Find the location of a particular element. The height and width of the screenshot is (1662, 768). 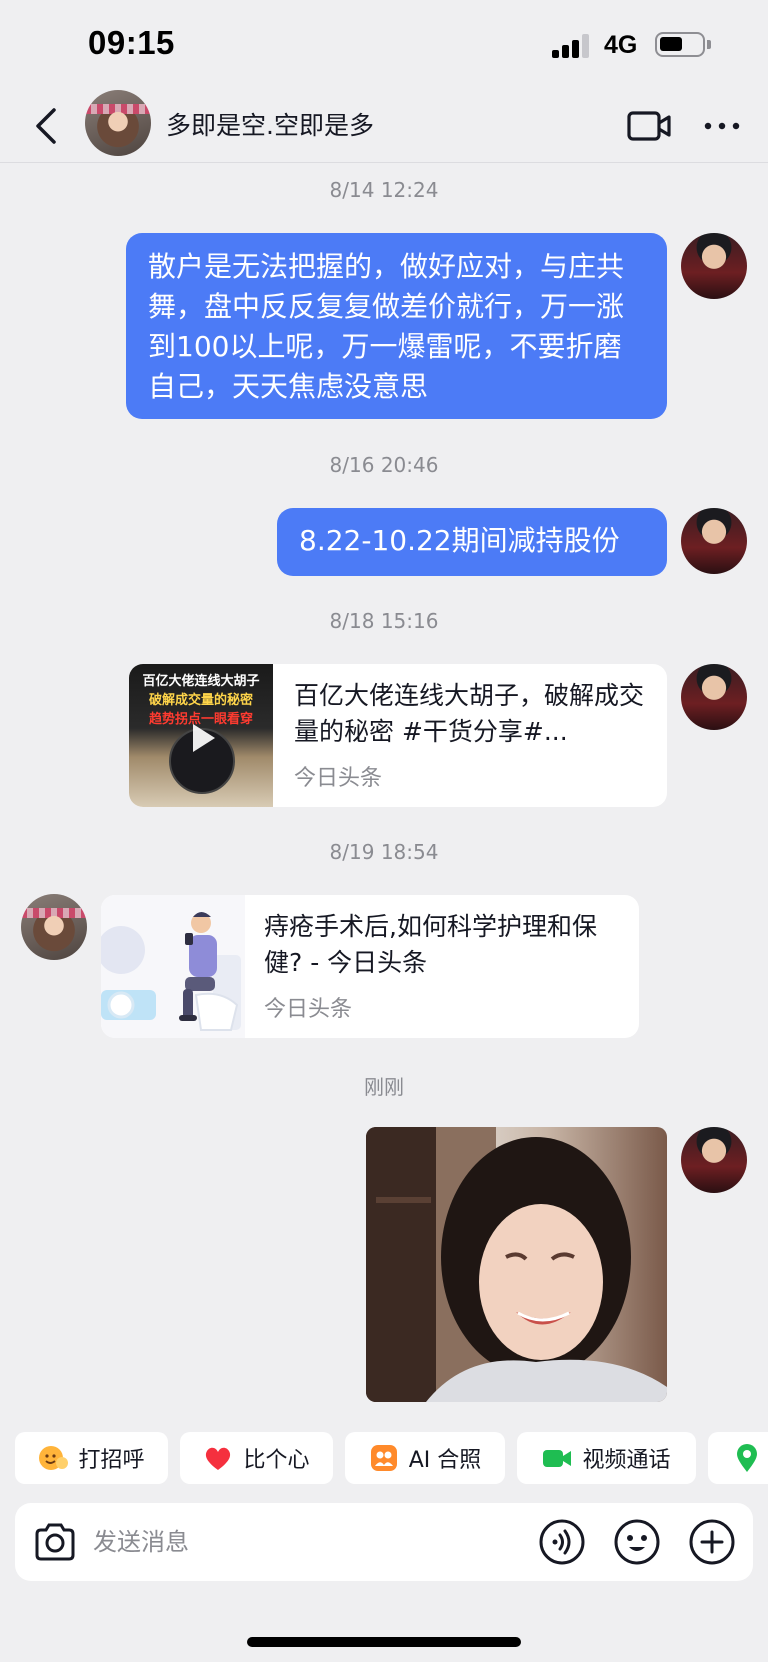

heart-icon is located at coordinates (218, 1458).